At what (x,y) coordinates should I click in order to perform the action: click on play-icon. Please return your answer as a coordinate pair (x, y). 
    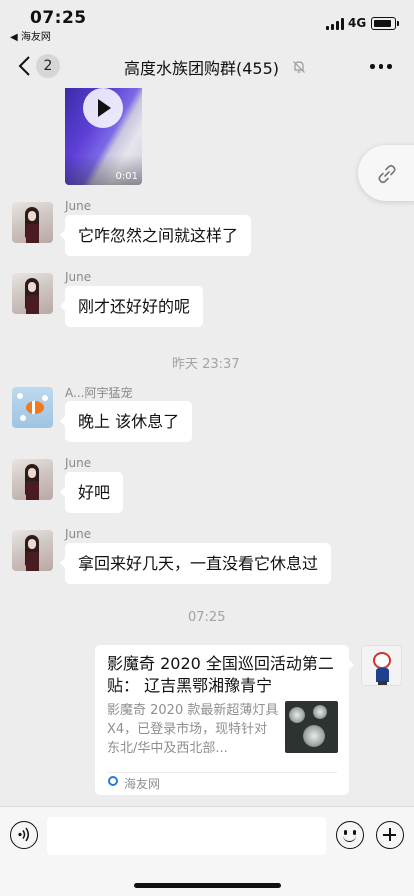
    Looking at the image, I should click on (103, 108).